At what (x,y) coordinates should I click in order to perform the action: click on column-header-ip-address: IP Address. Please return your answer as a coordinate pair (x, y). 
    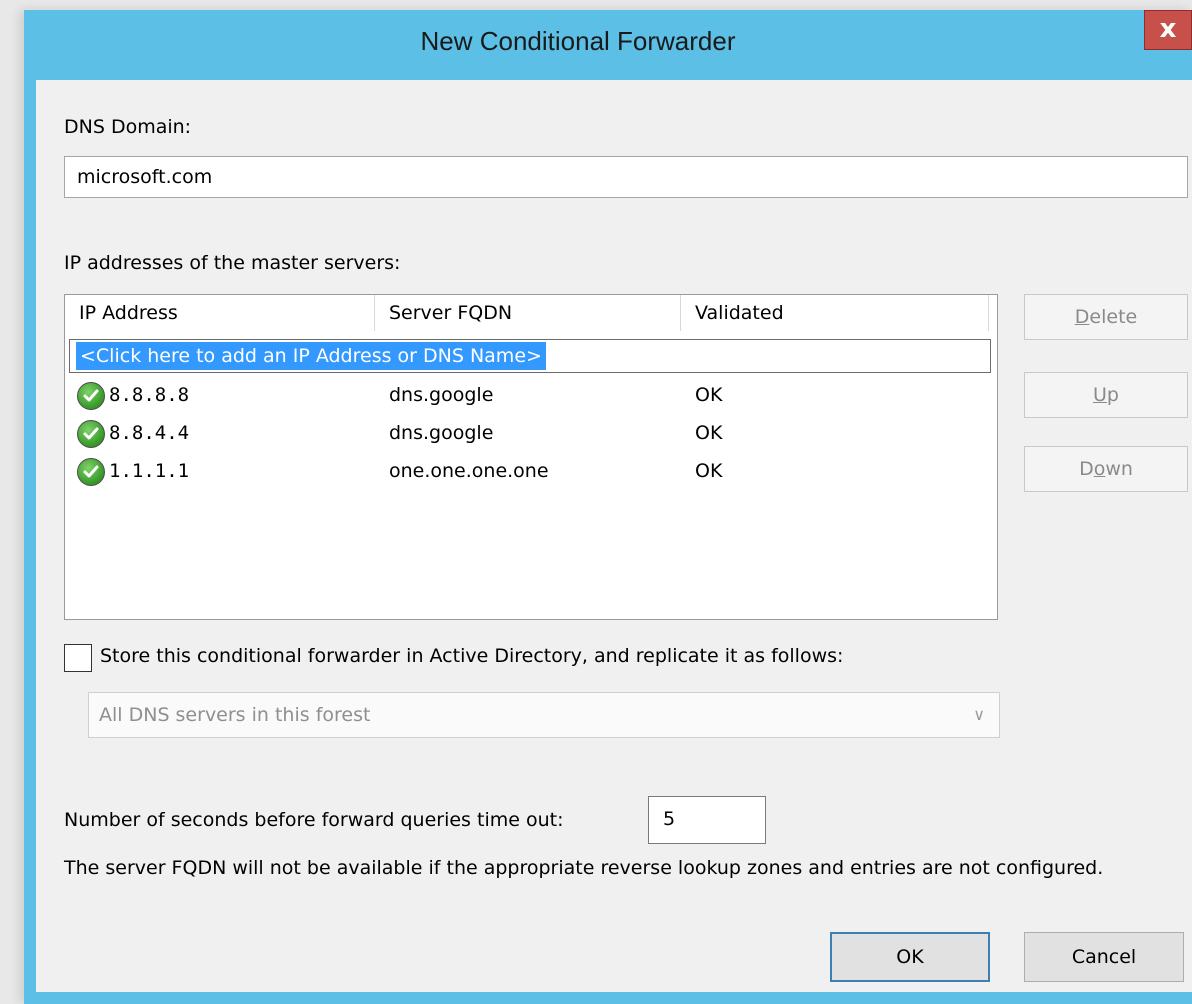
    Looking at the image, I should click on (220, 313).